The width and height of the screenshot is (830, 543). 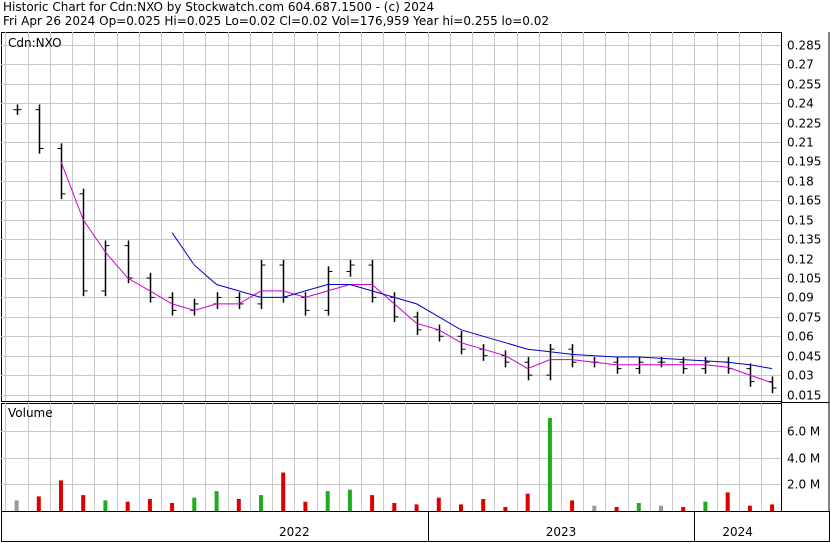 I want to click on price-tick-label: 0.015, so click(x=804, y=396).